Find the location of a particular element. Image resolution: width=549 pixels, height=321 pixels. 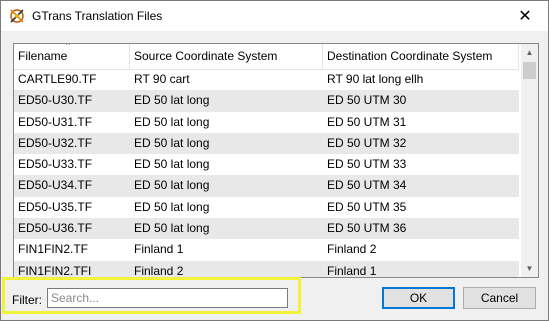

destination-cell: ED 50 UTM 36 is located at coordinates (367, 228).